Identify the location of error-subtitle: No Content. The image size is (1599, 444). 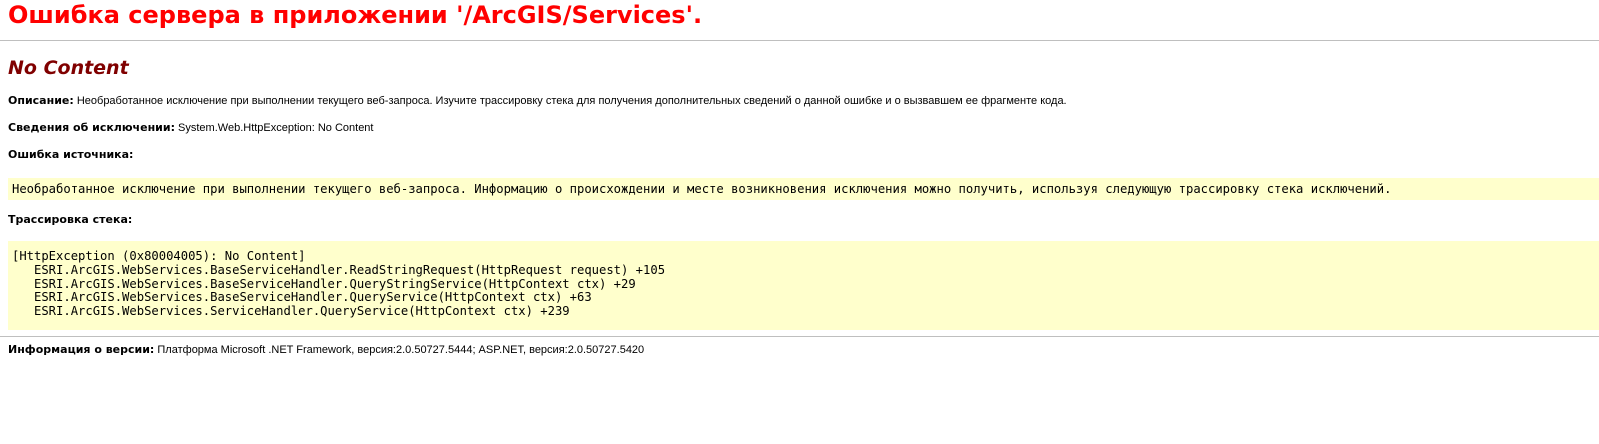
(68, 68).